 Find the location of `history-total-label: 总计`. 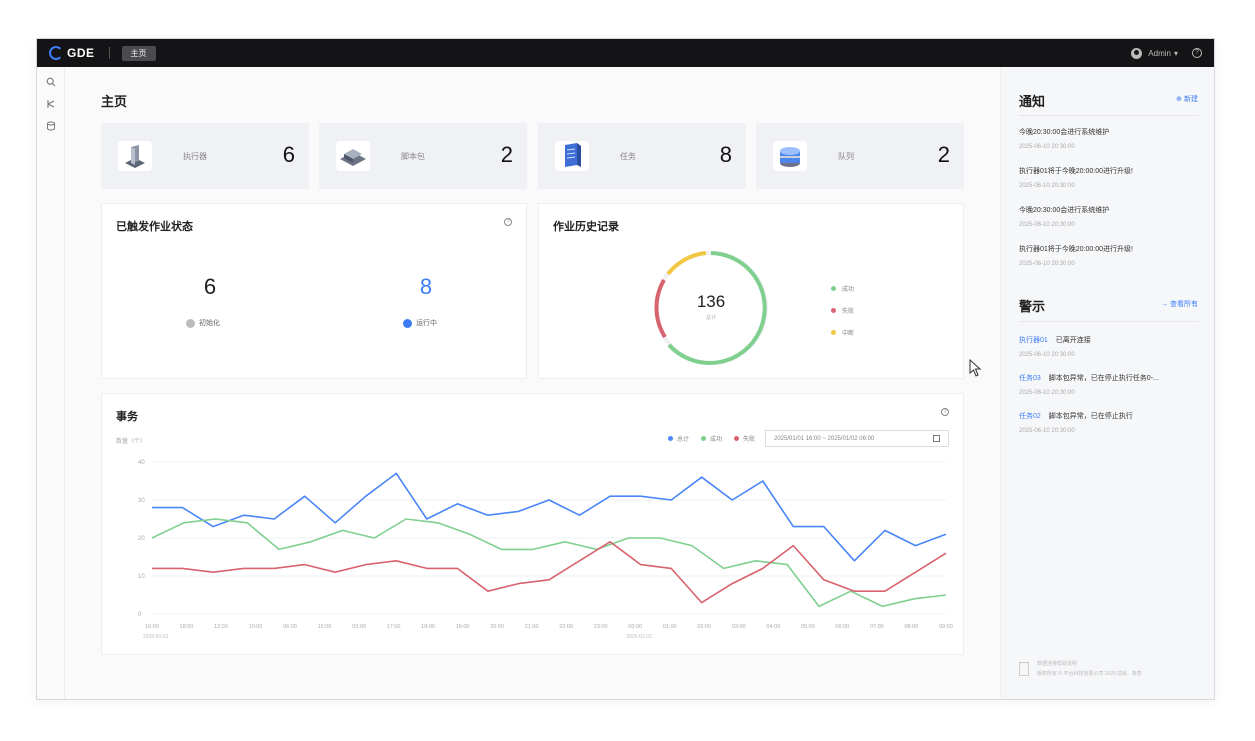

history-total-label: 总计 is located at coordinates (710, 318).